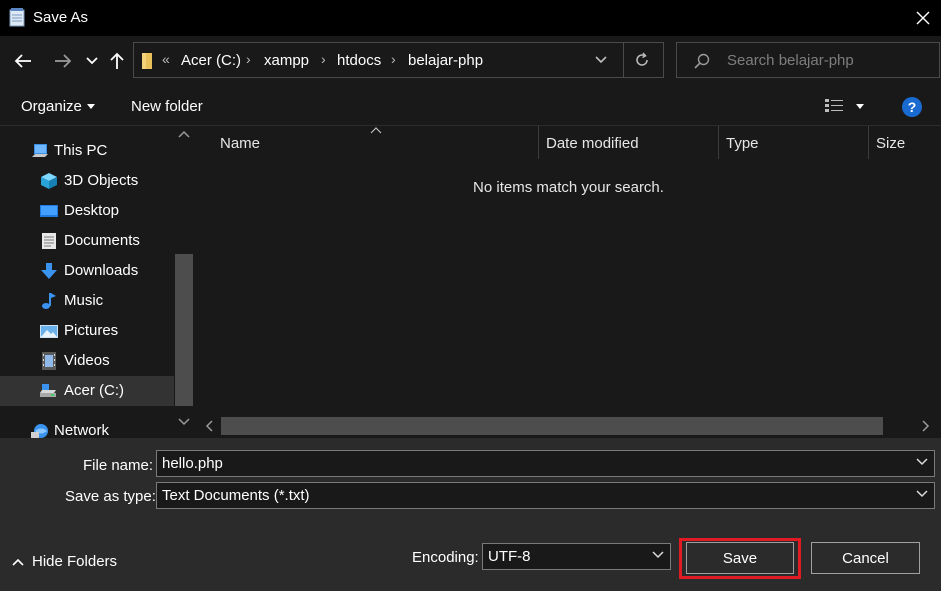  What do you see at coordinates (147, 61) in the screenshot?
I see `folder-icon` at bounding box center [147, 61].